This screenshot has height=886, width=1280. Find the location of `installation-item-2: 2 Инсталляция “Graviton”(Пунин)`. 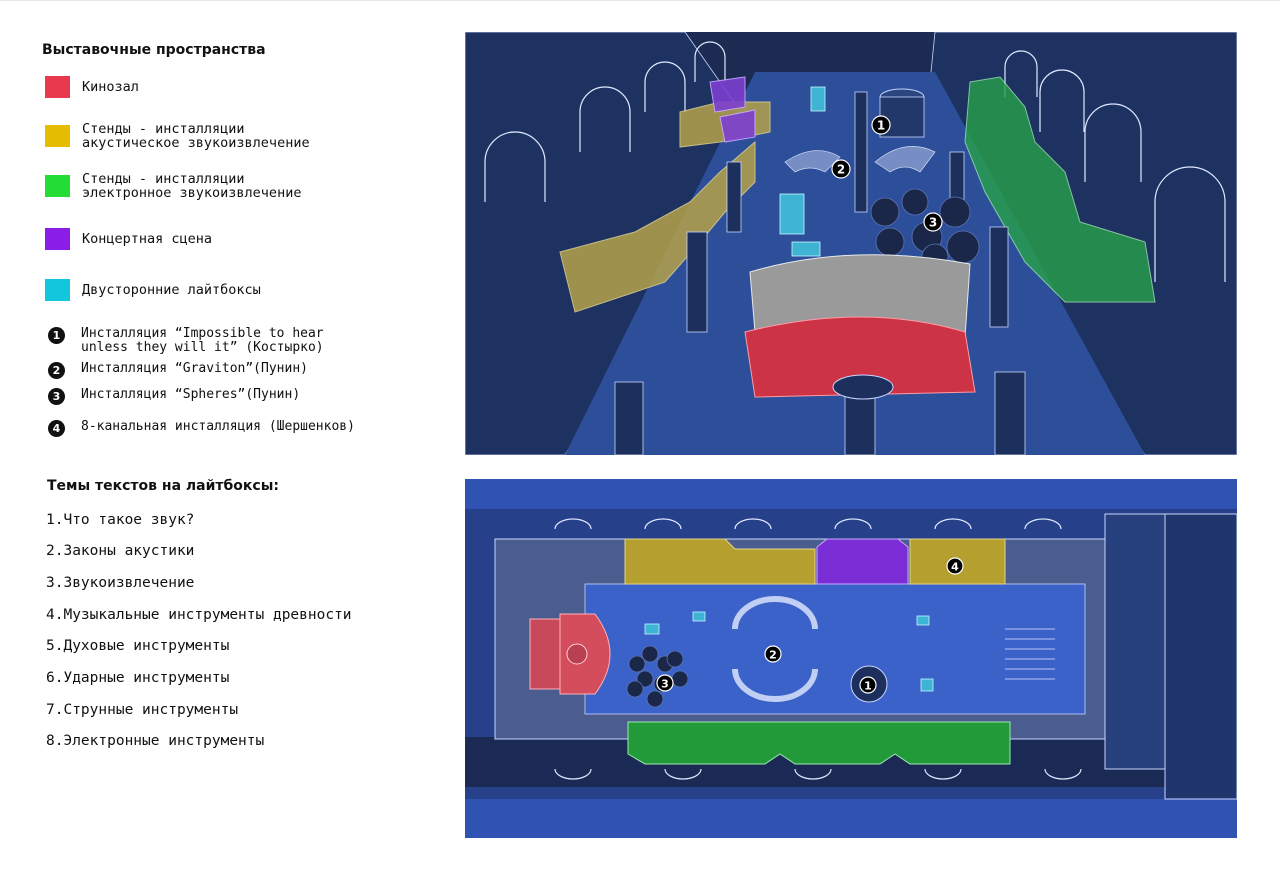

installation-item-2: 2 Инсталляция “Graviton”(Пунин) is located at coordinates (178, 370).